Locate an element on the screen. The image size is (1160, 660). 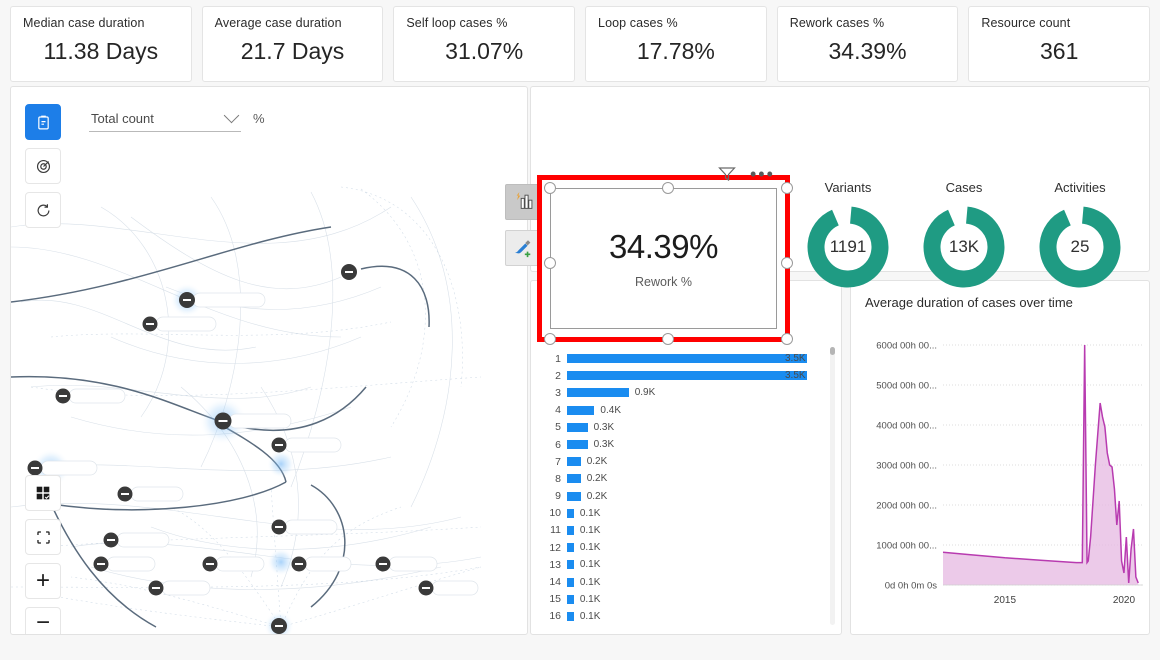
zoom-out-glyph: − is located at coordinates (42, 622).